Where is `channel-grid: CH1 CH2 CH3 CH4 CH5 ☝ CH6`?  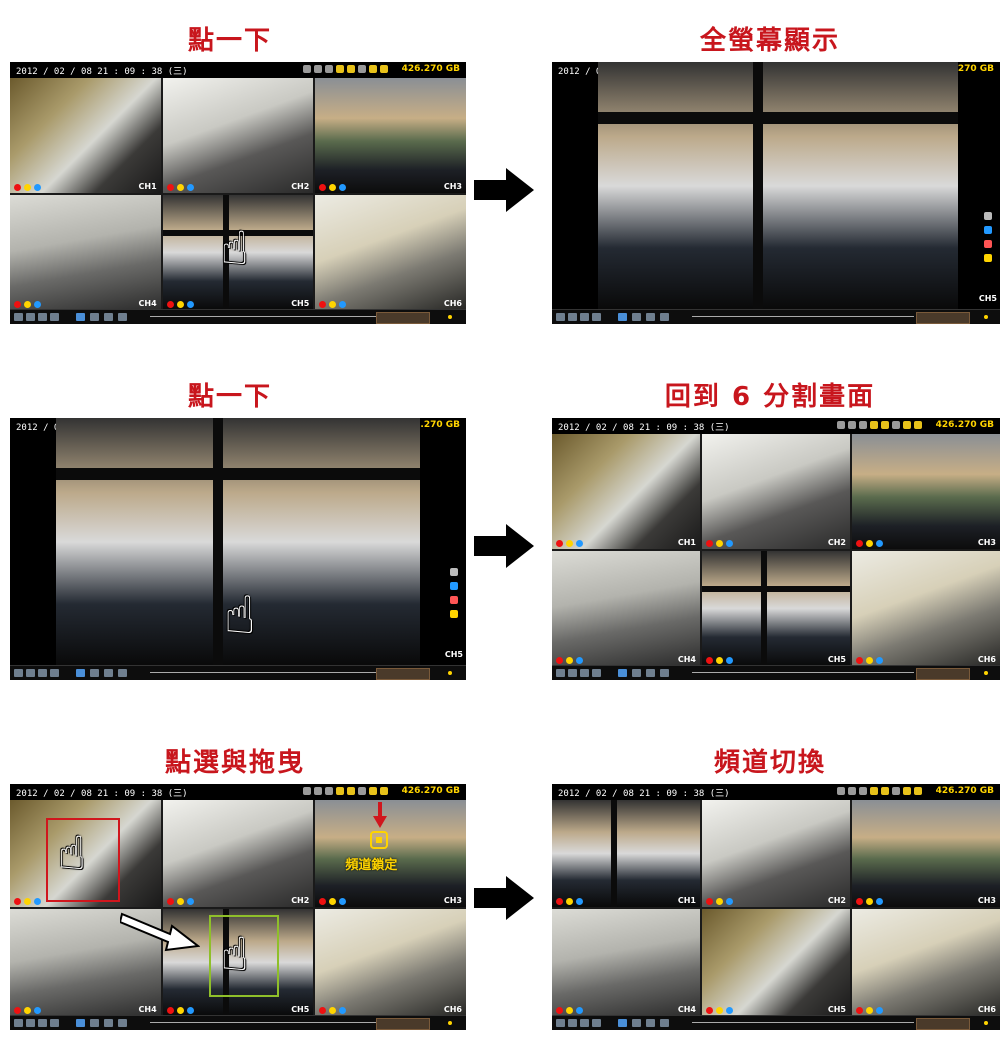 channel-grid: CH1 CH2 CH3 CH4 CH5 ☝ CH6 is located at coordinates (238, 194).